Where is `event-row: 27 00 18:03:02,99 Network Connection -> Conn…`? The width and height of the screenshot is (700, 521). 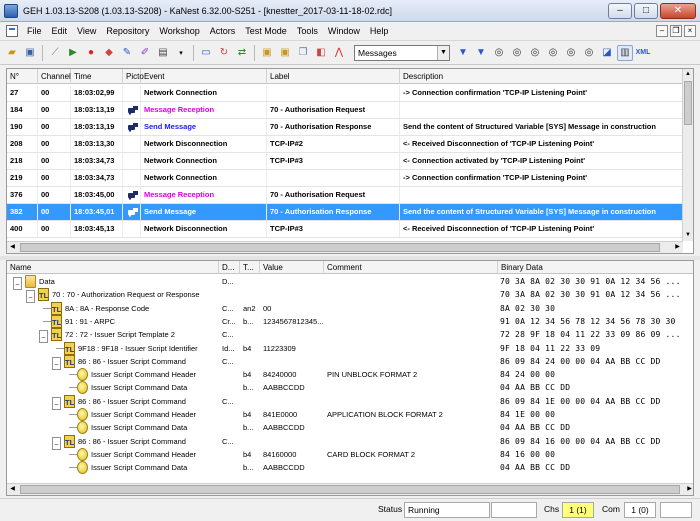 event-row: 27 00 18:03:02,99 Network Connection -> Conn… is located at coordinates (345, 93).